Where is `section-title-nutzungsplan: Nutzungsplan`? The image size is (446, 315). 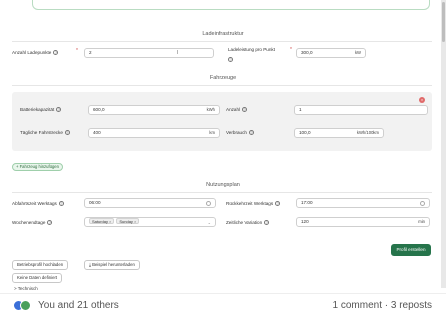 section-title-nutzungsplan: Nutzungsplan is located at coordinates (223, 185).